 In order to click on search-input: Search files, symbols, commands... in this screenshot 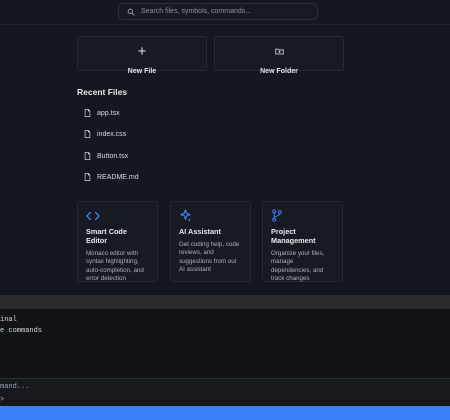, I will do `click(218, 11)`.